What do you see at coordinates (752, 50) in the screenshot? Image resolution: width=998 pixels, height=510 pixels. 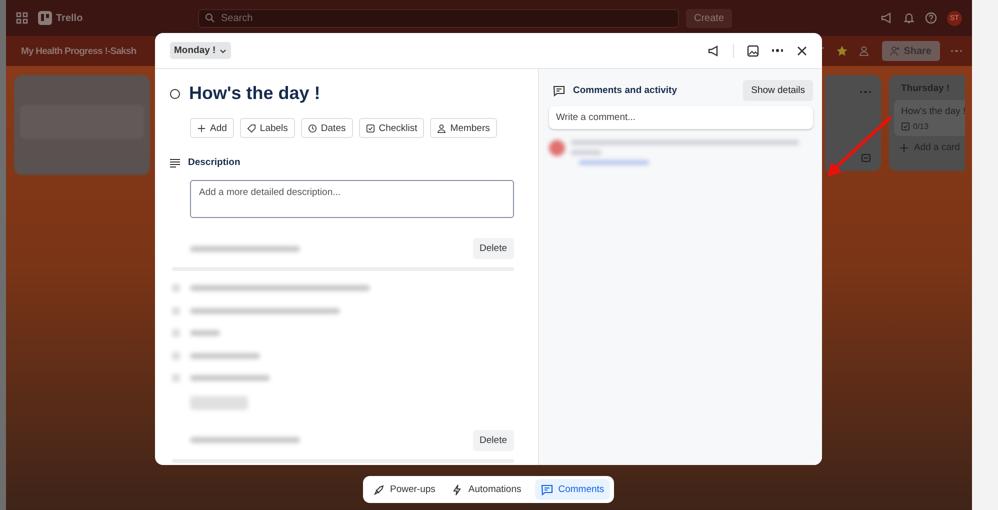 I see `image-icon` at bounding box center [752, 50].